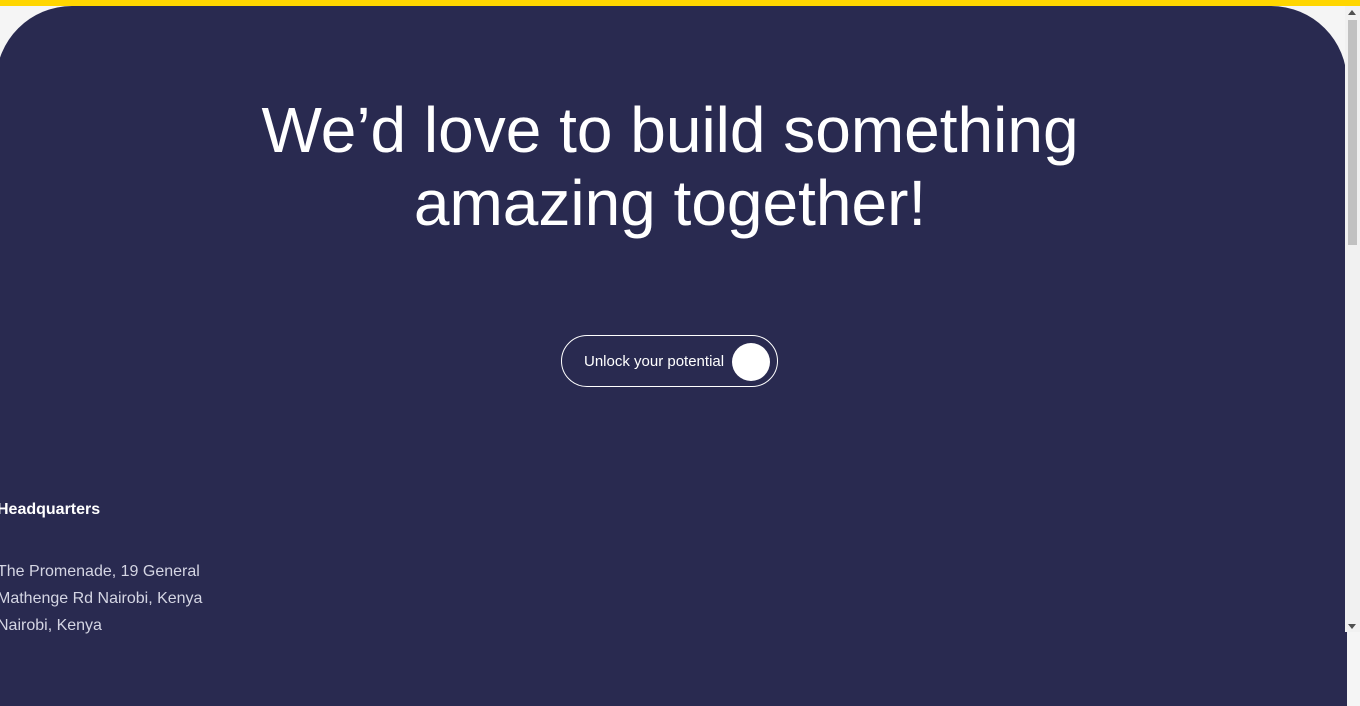 This screenshot has width=1360, height=706. Describe the element at coordinates (1352, 319) in the screenshot. I see `page-scrollbar` at that location.